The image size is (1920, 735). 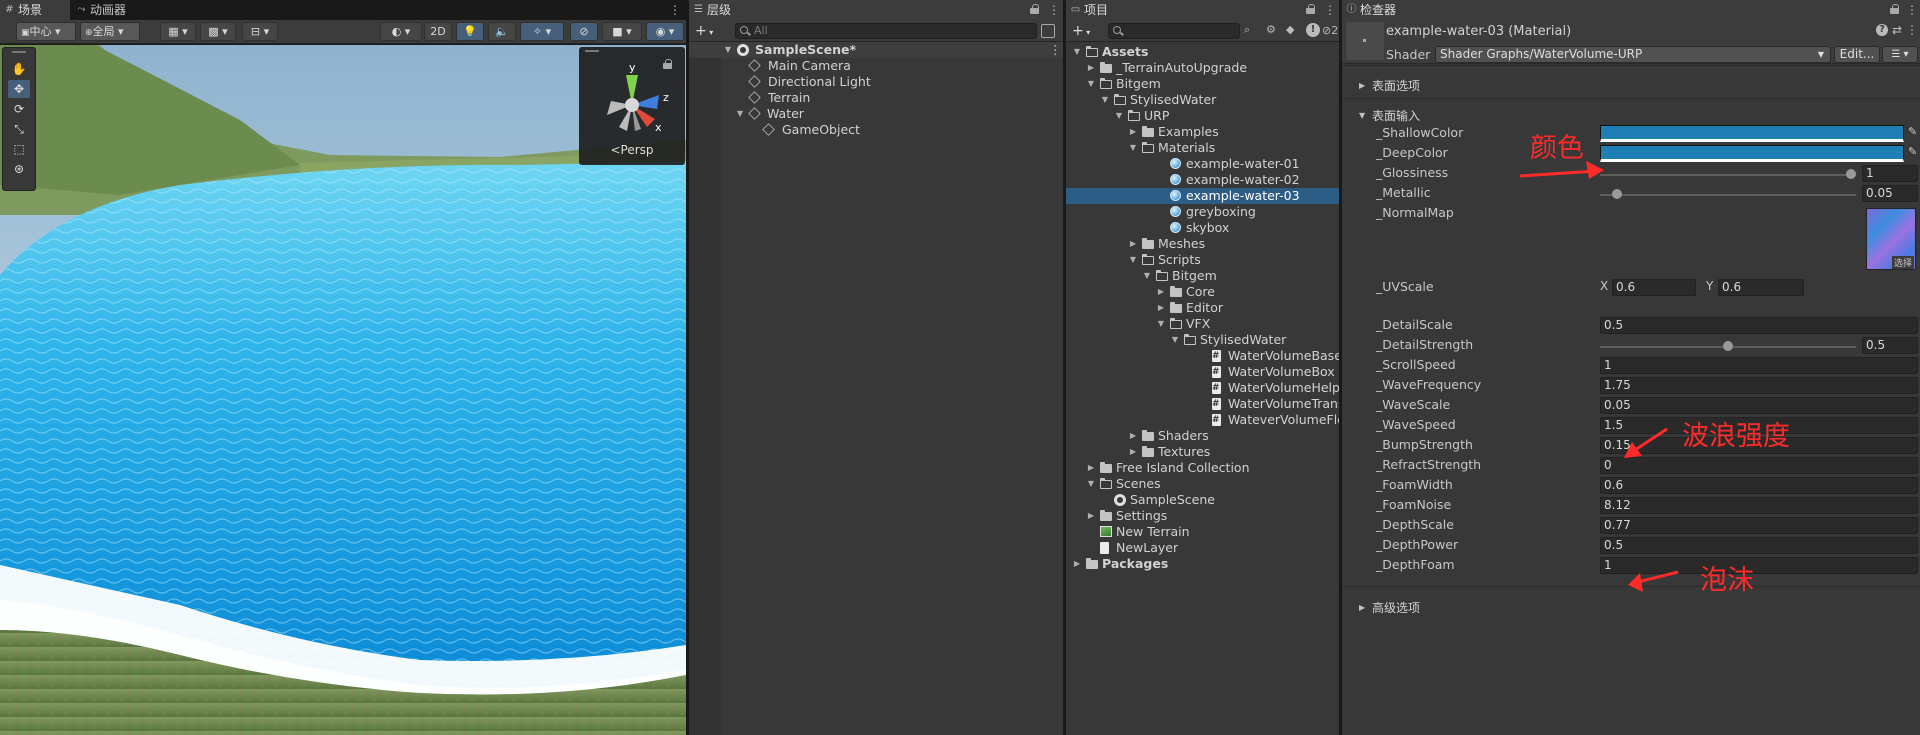 What do you see at coordinates (632, 106) in the screenshot?
I see `orientation-gizmo: y z x <Persp` at bounding box center [632, 106].